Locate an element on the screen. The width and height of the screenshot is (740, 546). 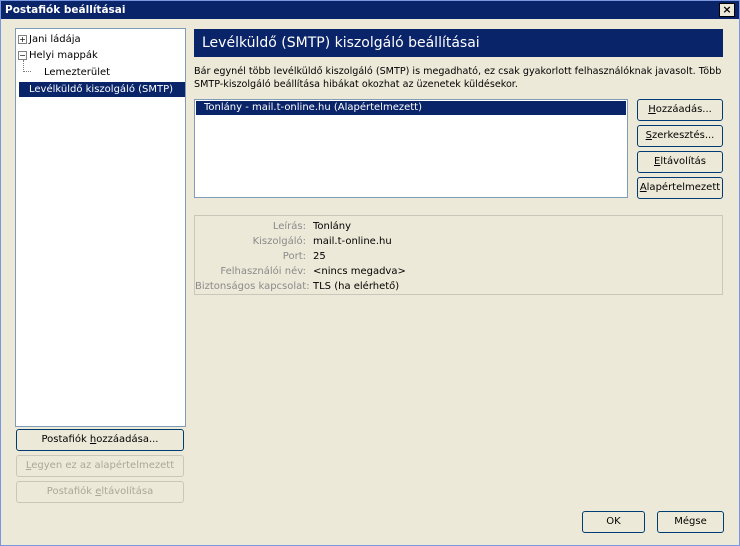
access-key: H is located at coordinates (652, 109).